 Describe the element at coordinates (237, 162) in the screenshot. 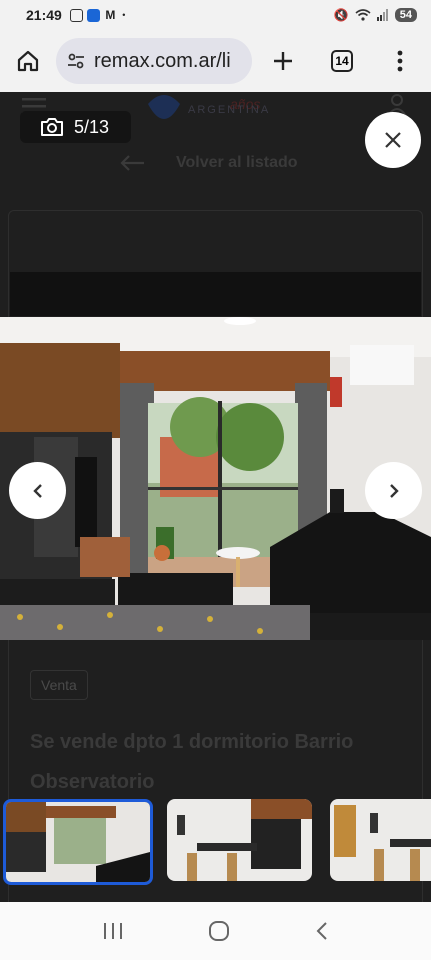

I see `back-label: Volver al listado` at that location.